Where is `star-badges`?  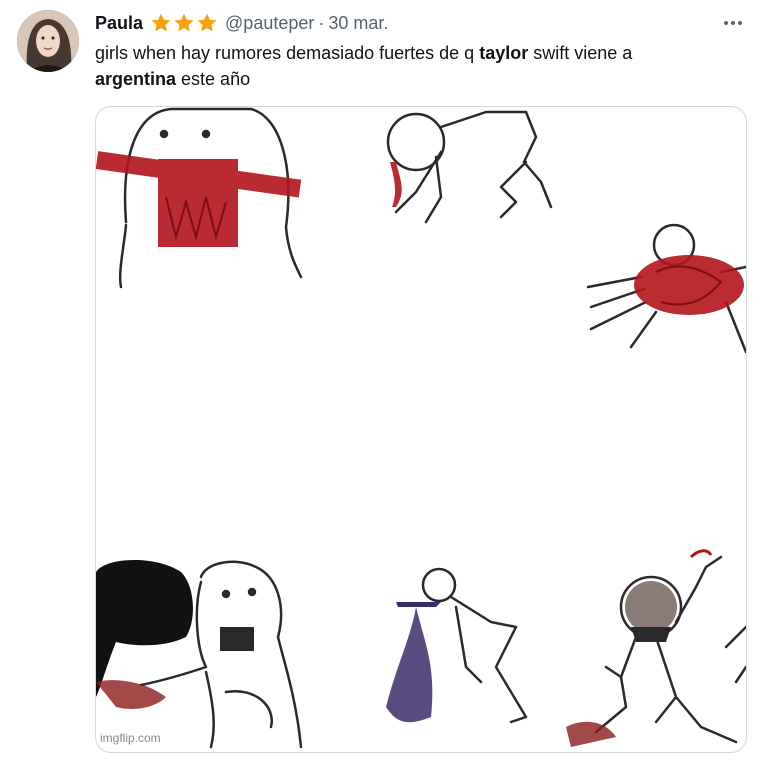
star-badges is located at coordinates (184, 23).